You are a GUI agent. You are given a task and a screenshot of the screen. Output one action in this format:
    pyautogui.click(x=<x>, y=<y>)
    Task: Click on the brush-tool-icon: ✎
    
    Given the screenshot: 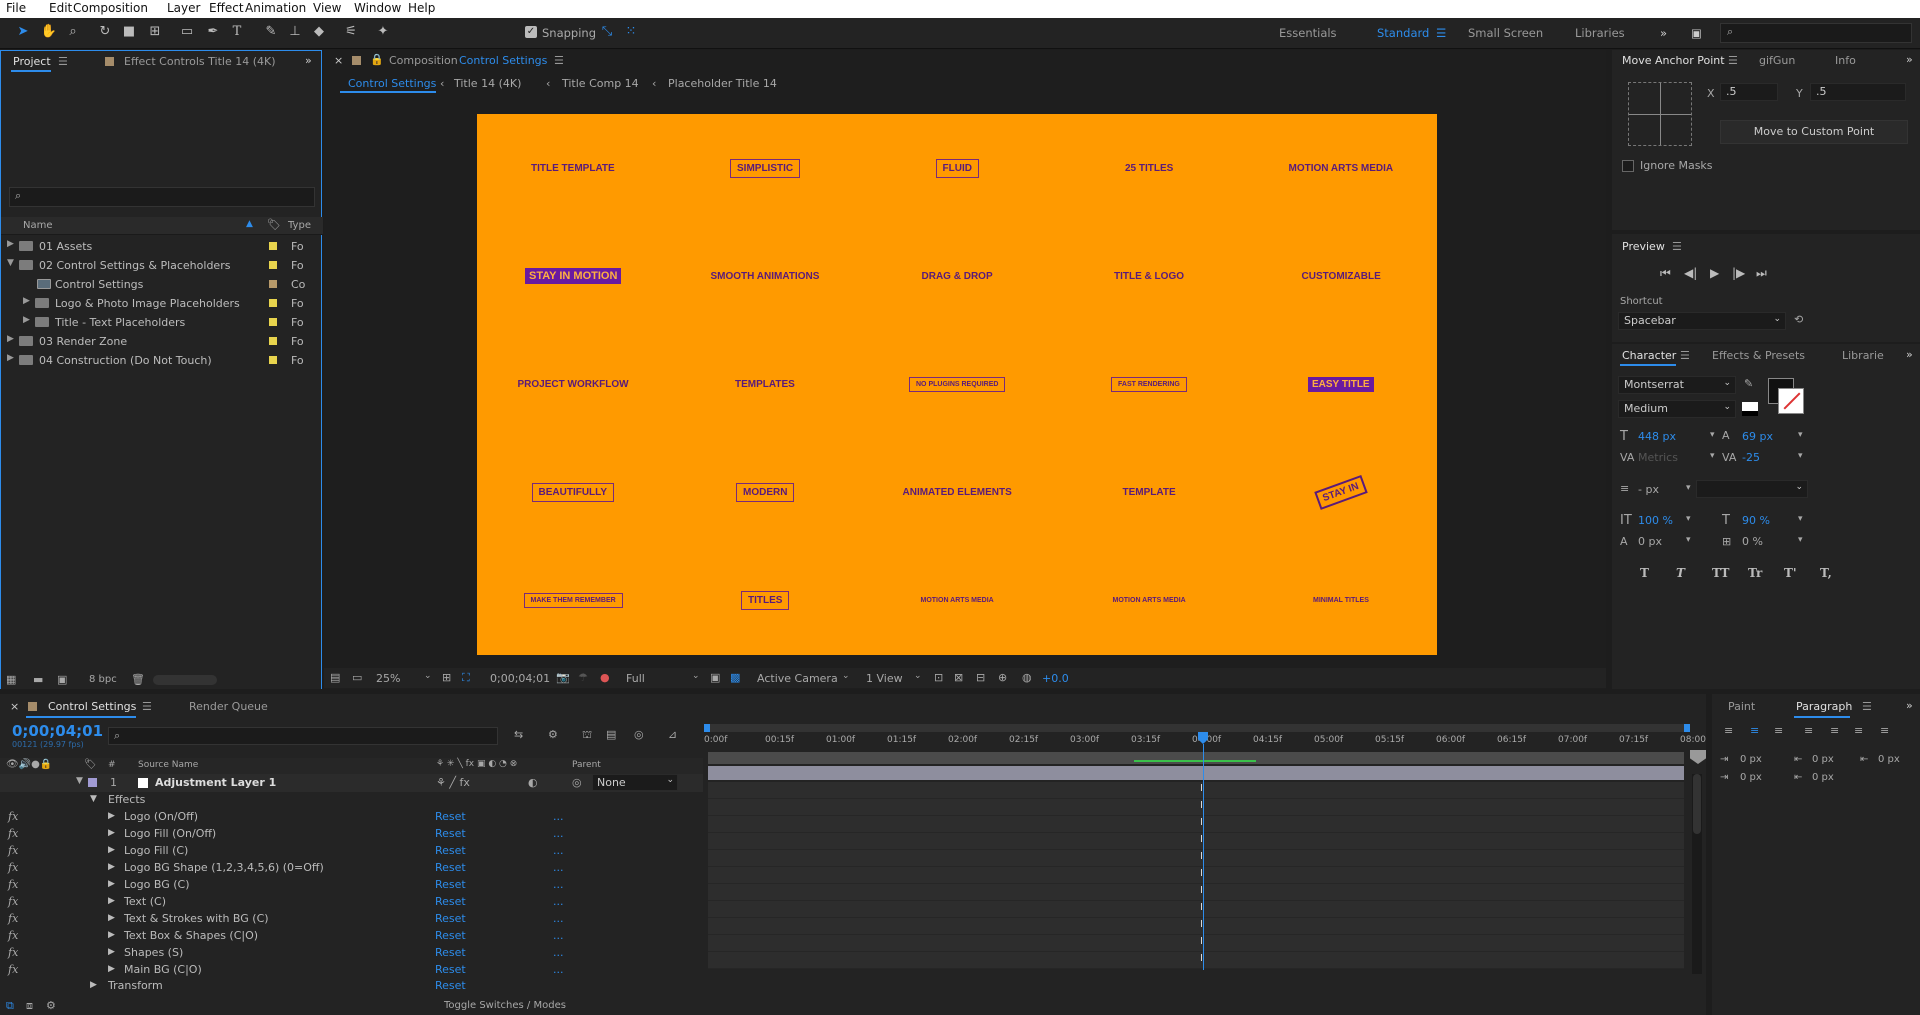 What is the action you would take?
    pyautogui.click(x=271, y=32)
    